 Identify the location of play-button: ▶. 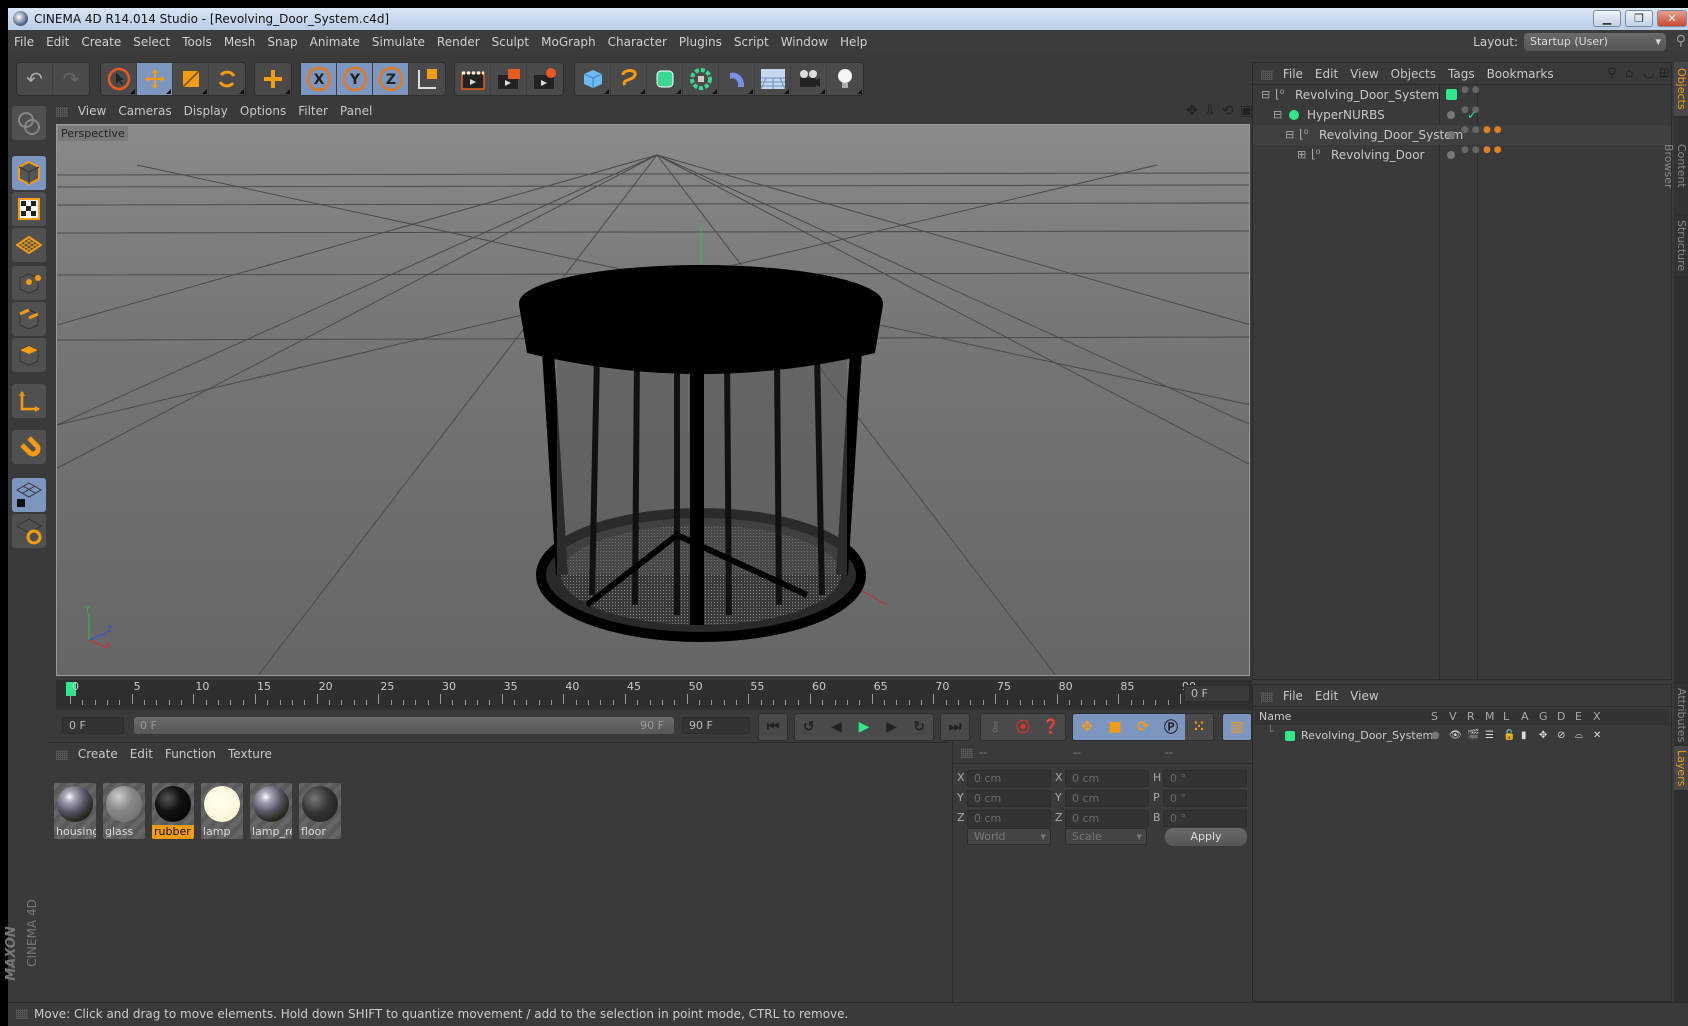
(864, 727).